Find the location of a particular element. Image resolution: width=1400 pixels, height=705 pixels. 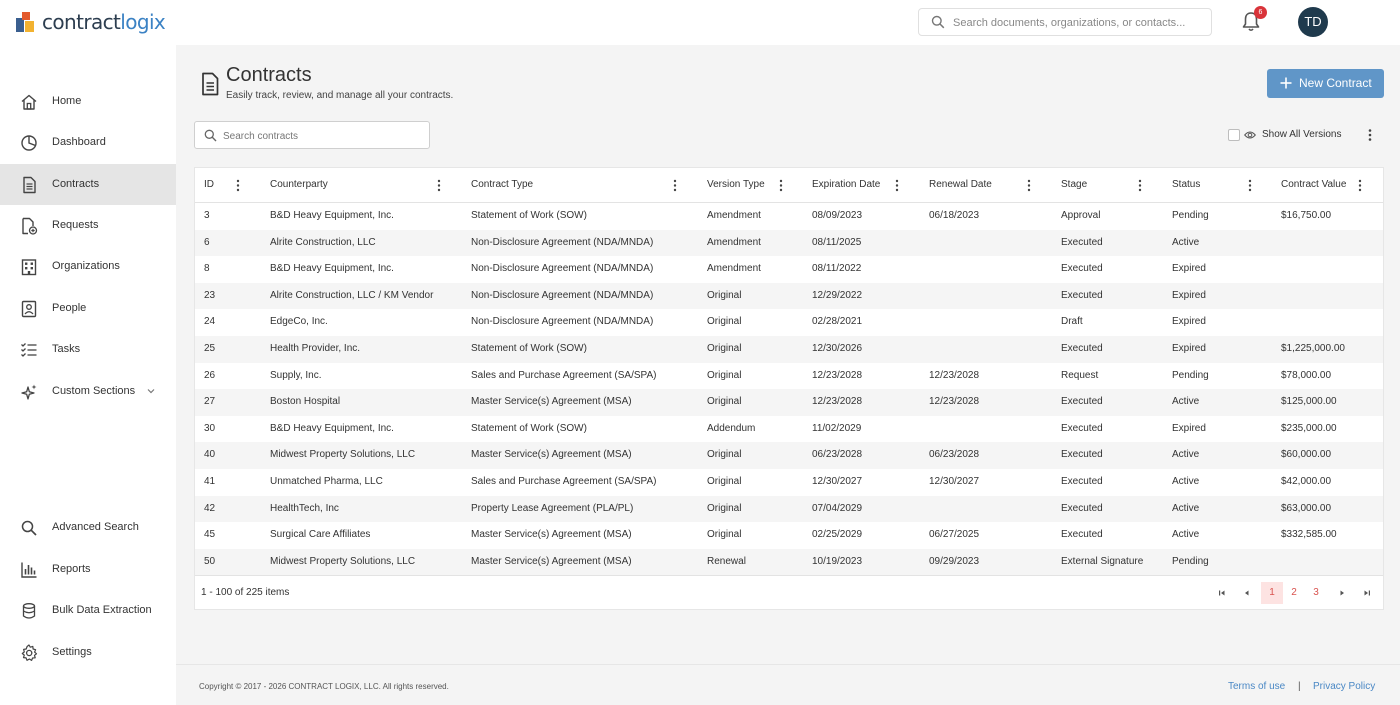

column-header-id: ID is located at coordinates (228, 185).